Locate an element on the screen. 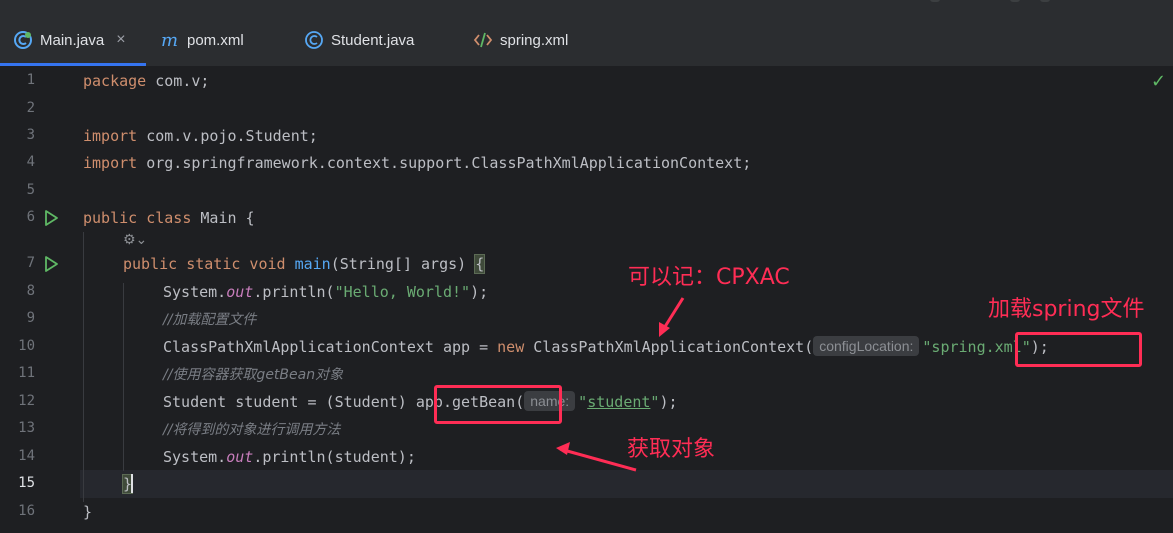 The width and height of the screenshot is (1173, 533). string-literal: "Hello, World!" is located at coordinates (402, 292).